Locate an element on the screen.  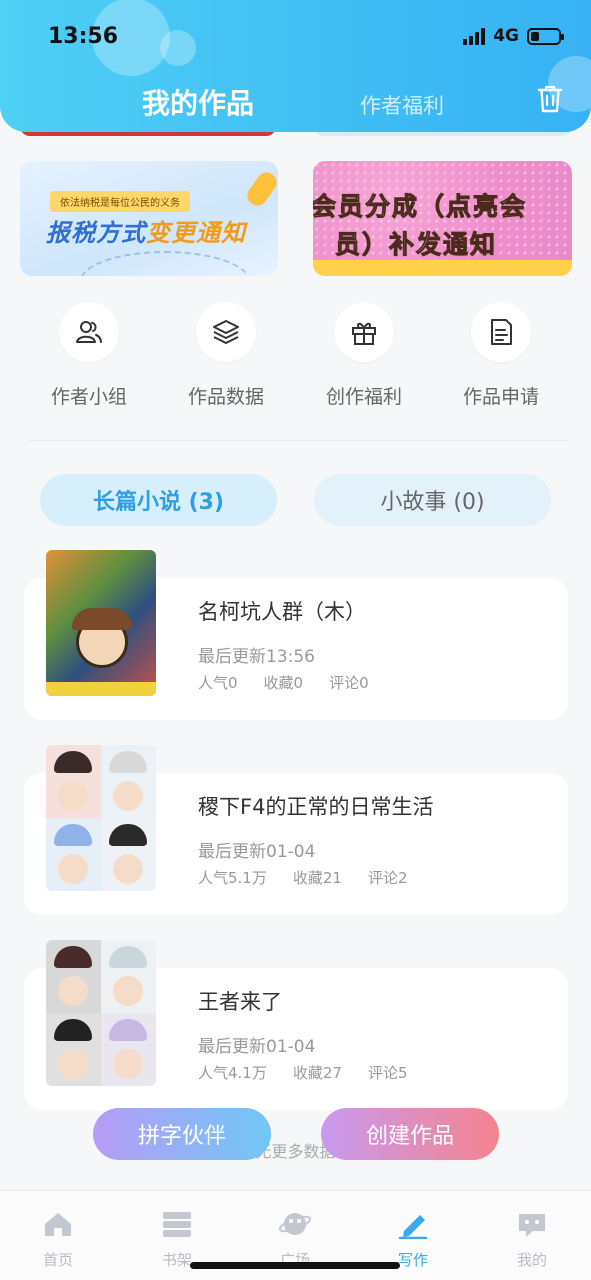
work-item: 王者来了 最后更新01-04 人气4.1万 收藏27 评论5 is located at coordinates (295, 1025).